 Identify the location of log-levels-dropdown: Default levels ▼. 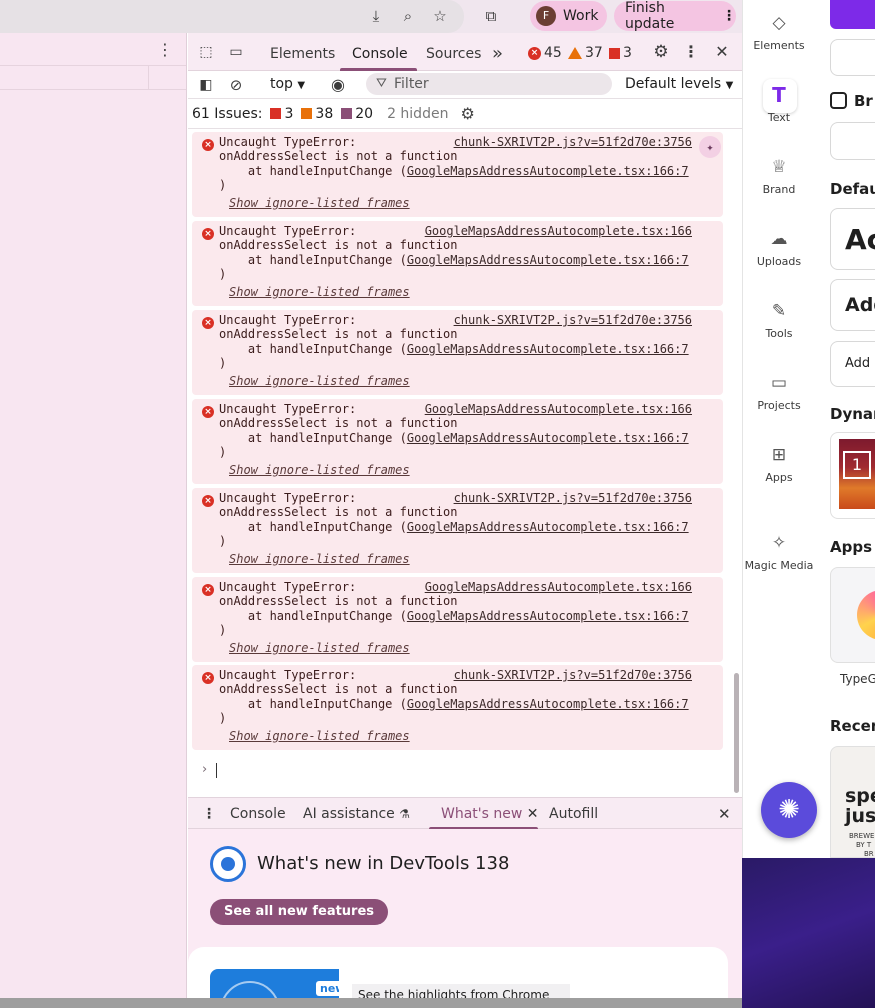
(679, 84).